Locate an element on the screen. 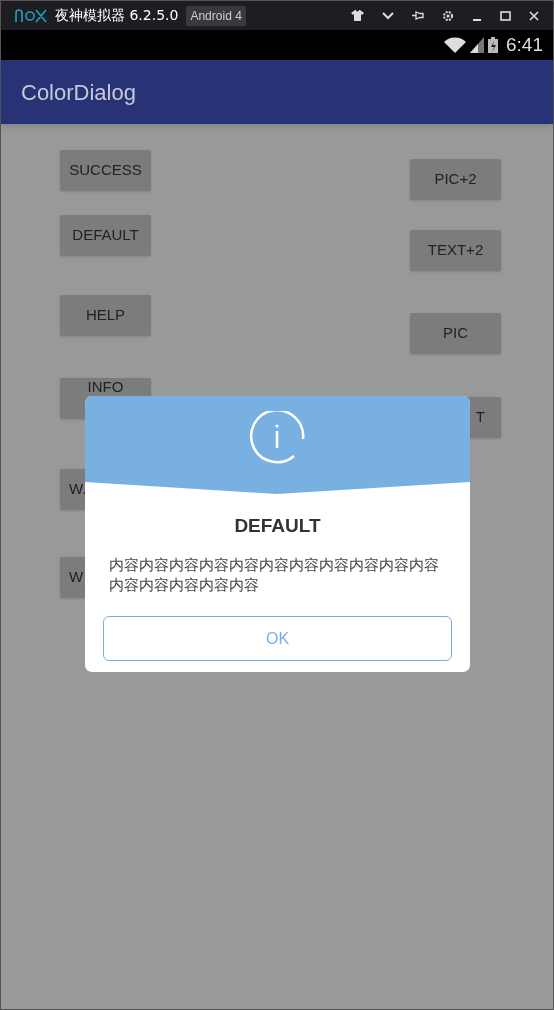 This screenshot has width=554, height=1010. emulator-title: 夜神模拟器 6.2.5.0 is located at coordinates (117, 15).